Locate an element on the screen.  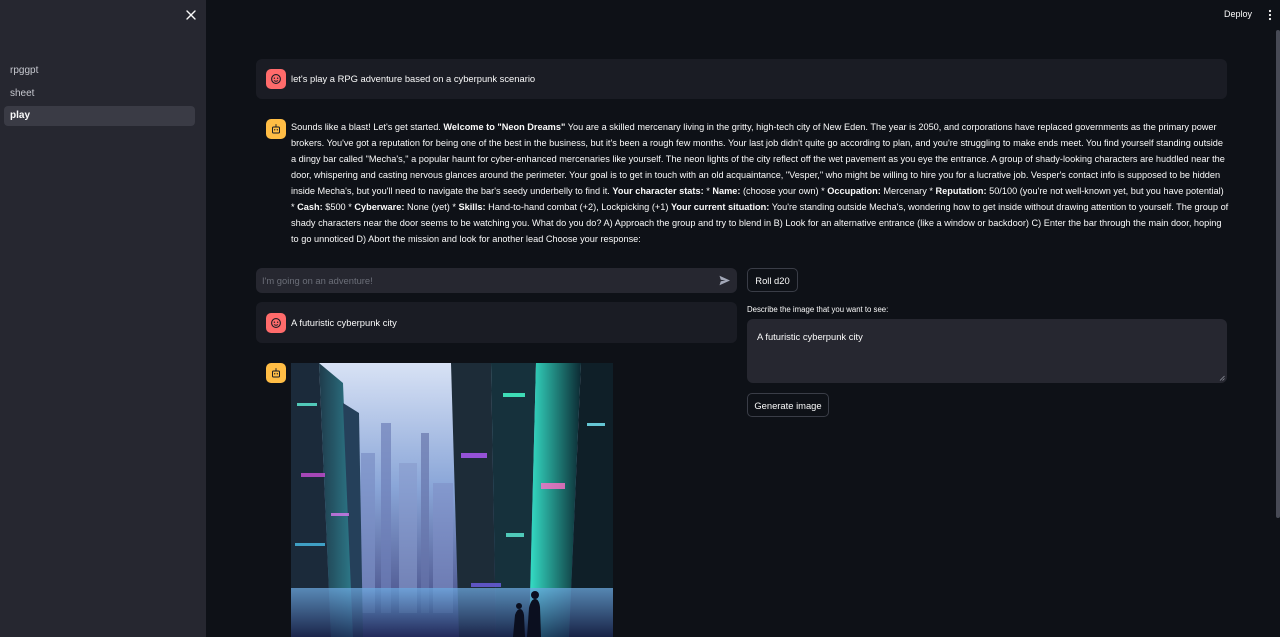
generated-cyberpunk-city-image is located at coordinates (452, 500).